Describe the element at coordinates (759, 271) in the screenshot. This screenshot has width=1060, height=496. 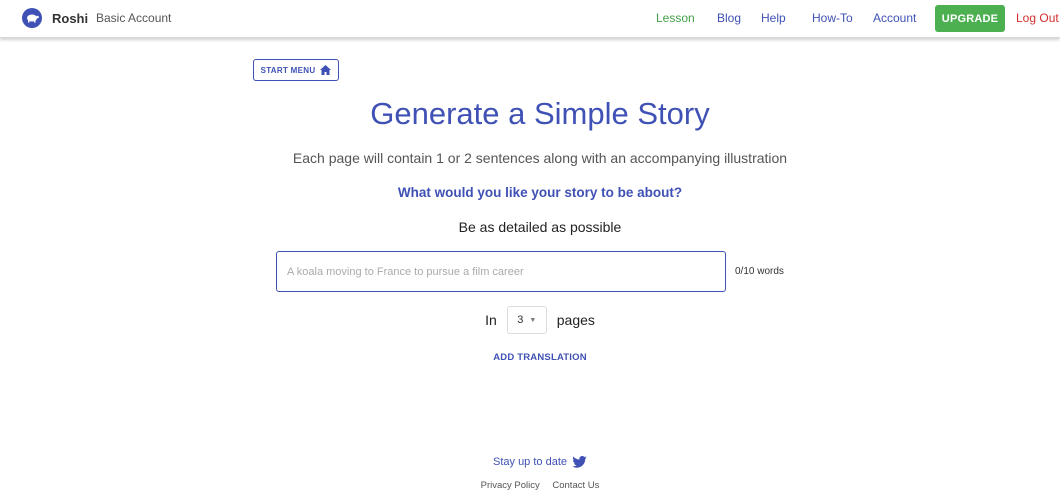
I see `word-count: 0/10 words` at that location.